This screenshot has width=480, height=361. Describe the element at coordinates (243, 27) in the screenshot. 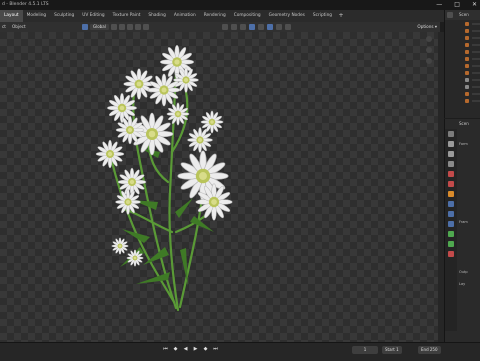

I see `overlay-icon` at that location.